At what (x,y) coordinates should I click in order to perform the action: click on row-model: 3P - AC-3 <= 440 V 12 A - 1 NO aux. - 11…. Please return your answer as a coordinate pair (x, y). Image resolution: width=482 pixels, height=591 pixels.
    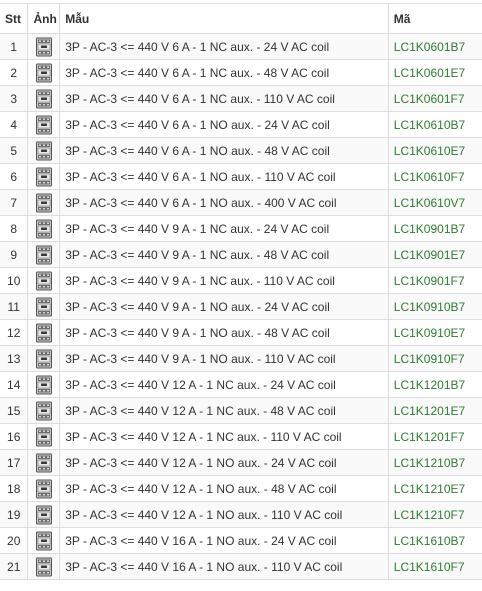
    Looking at the image, I should click on (224, 514).